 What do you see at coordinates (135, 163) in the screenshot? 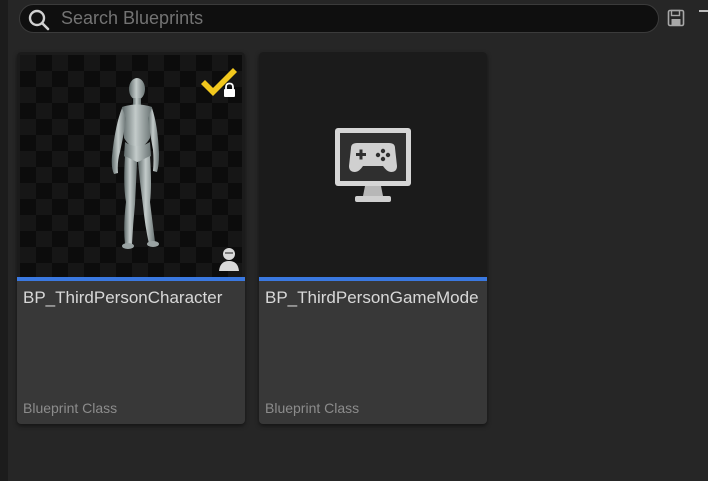
I see `mannequin-figure` at bounding box center [135, 163].